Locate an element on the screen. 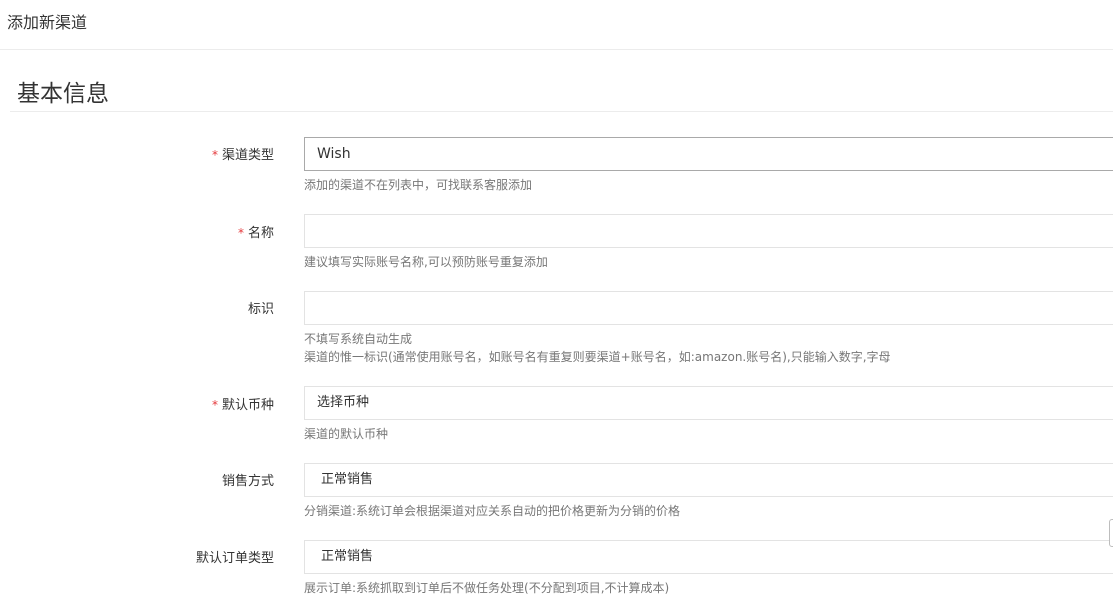  default-currency-select: 选择币种 is located at coordinates (708, 403).